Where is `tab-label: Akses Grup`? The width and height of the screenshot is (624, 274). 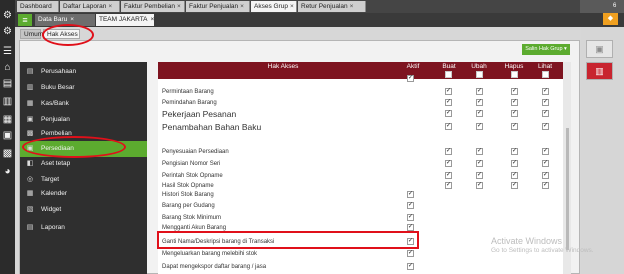 tab-label: Akses Grup is located at coordinates (271, 6).